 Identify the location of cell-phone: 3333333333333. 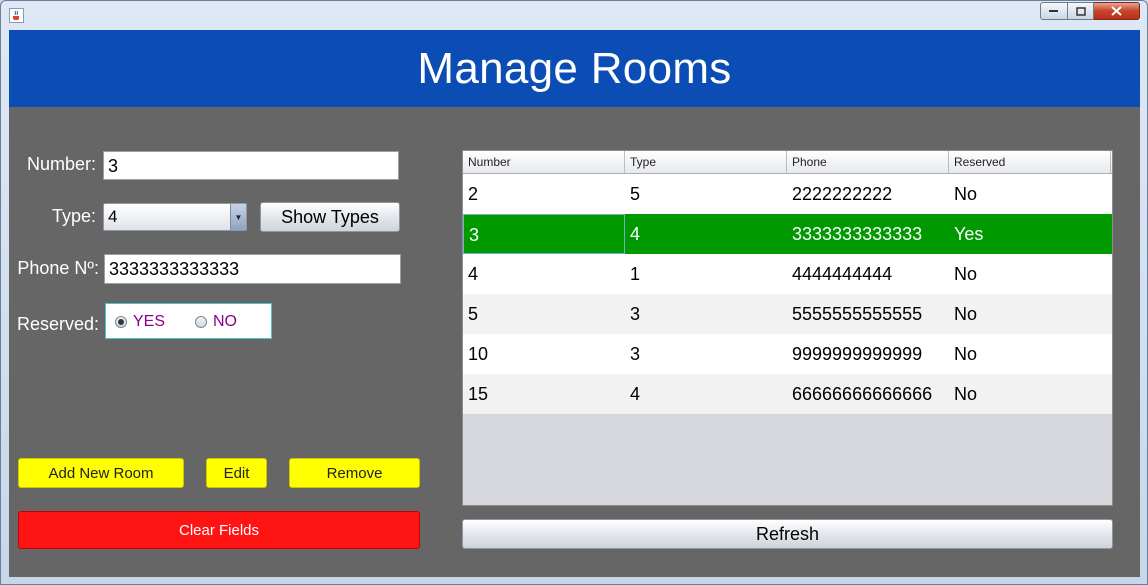
(857, 234).